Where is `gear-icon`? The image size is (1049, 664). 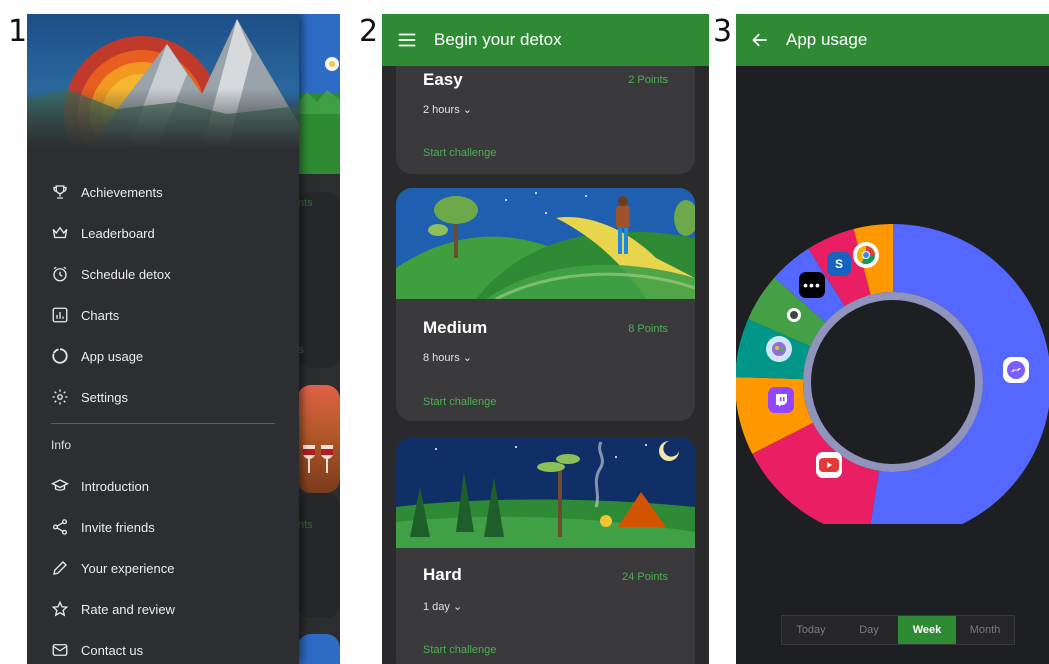
gear-icon is located at coordinates (60, 397).